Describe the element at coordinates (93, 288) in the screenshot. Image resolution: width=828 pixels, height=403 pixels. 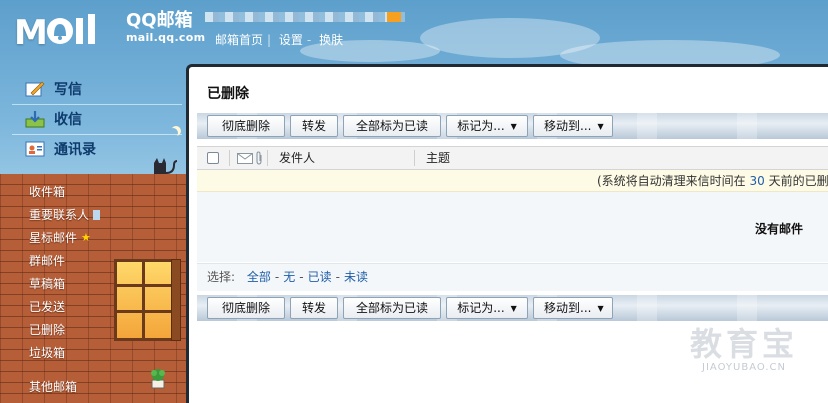
I see `folder-panel: 收件箱 重要联系人 星标邮件 ★ 群邮件 草稿箱 已发送 已删除 垃圾箱 其他邮箱` at that location.